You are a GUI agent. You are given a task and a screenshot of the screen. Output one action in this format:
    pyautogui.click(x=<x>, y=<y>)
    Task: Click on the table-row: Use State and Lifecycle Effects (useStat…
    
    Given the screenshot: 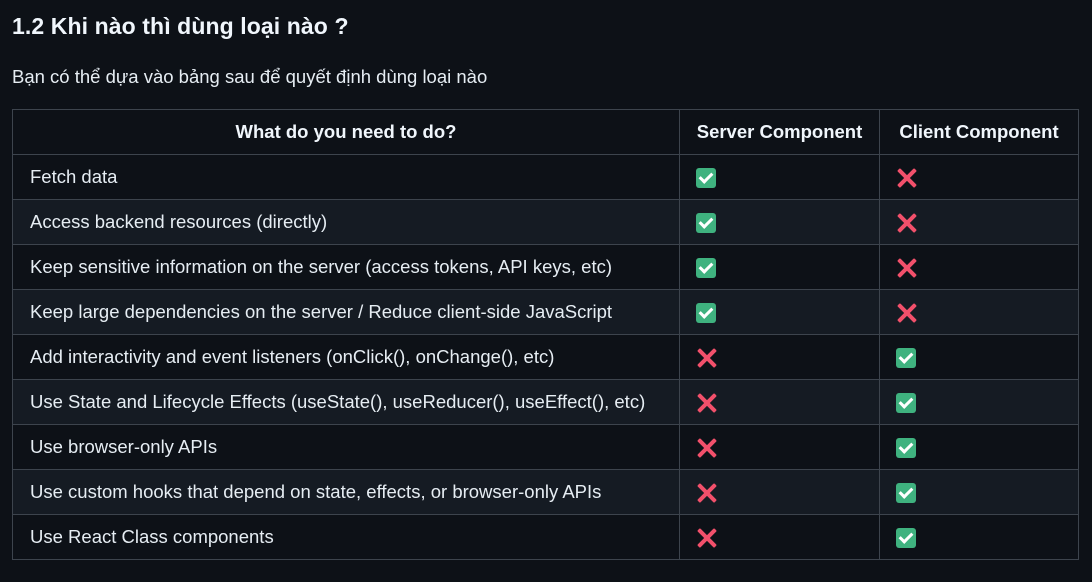 What is the action you would take?
    pyautogui.click(x=545, y=402)
    